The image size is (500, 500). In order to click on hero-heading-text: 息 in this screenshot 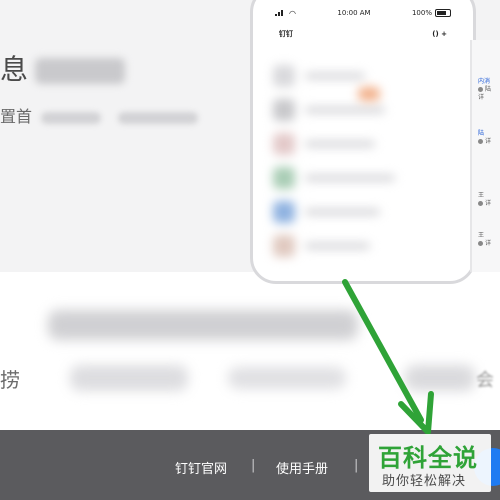, I will do `click(15, 69)`.